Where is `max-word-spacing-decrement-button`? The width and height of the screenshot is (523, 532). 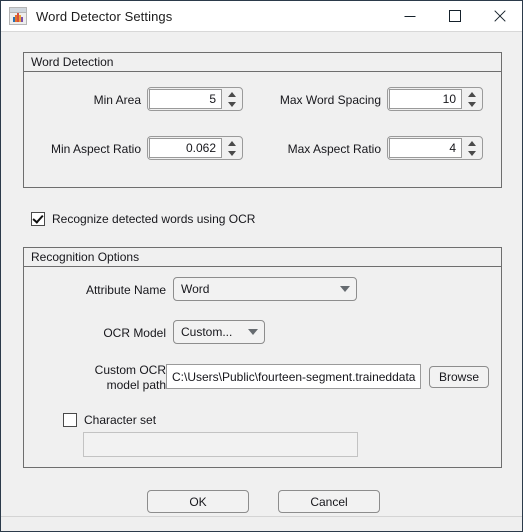 max-word-spacing-decrement-button is located at coordinates (472, 104).